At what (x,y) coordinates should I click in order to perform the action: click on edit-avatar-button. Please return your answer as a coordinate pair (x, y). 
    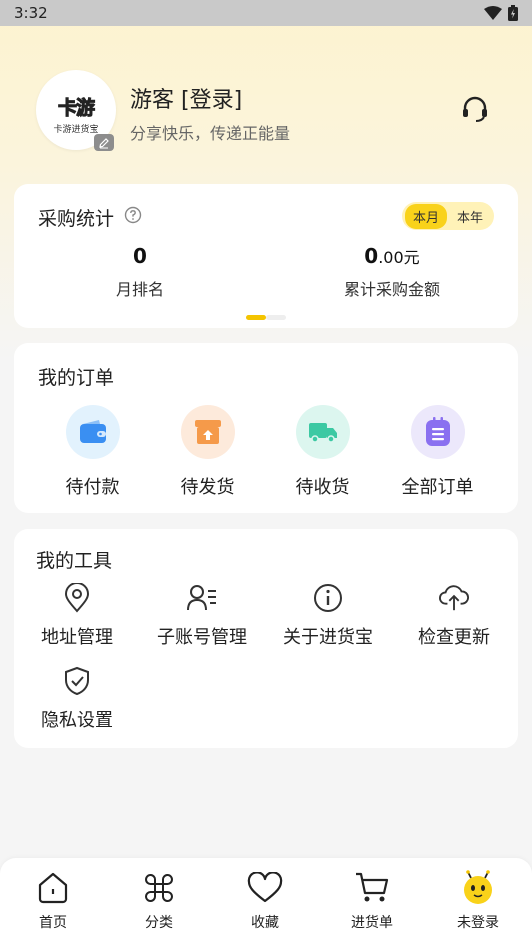
    Looking at the image, I should click on (104, 142).